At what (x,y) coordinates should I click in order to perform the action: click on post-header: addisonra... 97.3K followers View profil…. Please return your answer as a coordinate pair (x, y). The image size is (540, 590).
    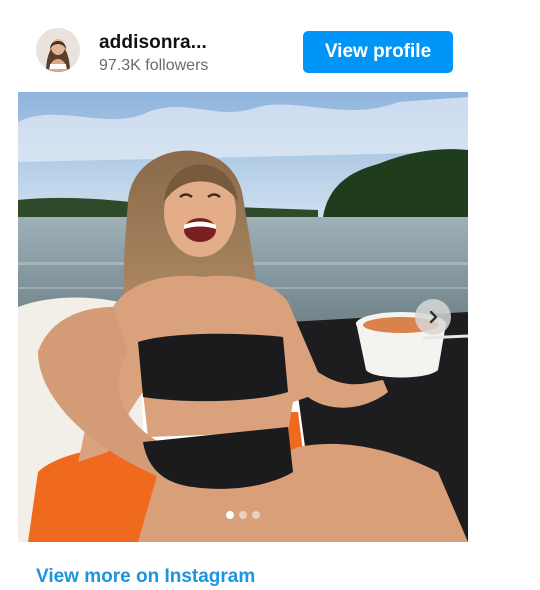
    Looking at the image, I should click on (243, 53).